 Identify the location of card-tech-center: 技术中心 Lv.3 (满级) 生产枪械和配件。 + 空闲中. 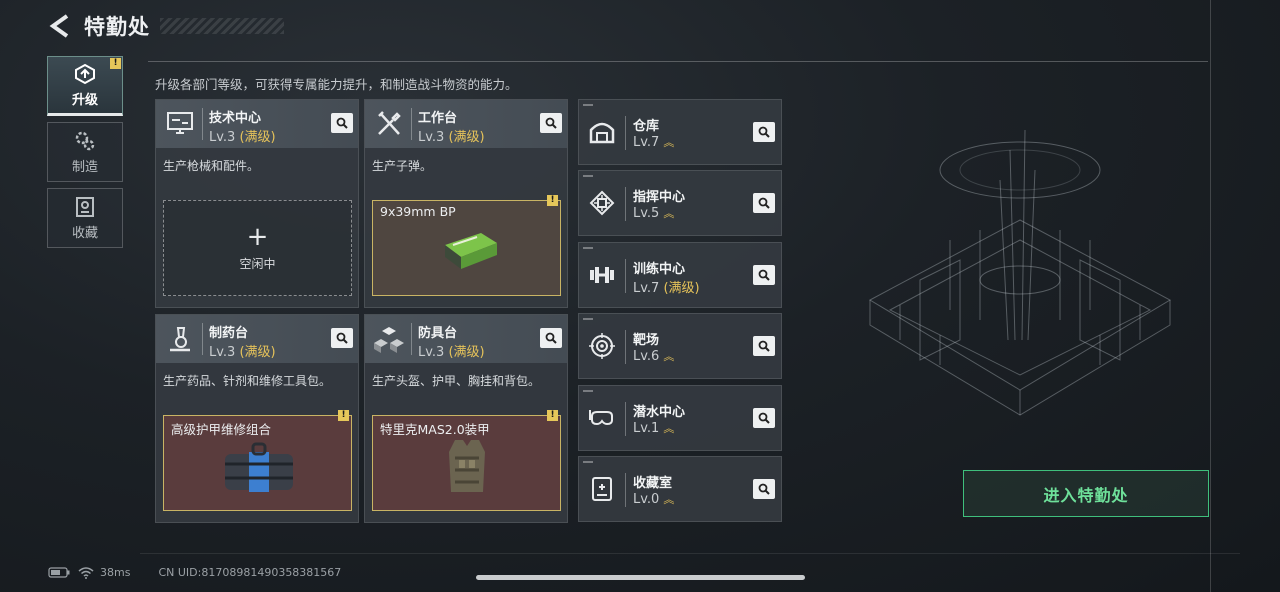
(257, 203).